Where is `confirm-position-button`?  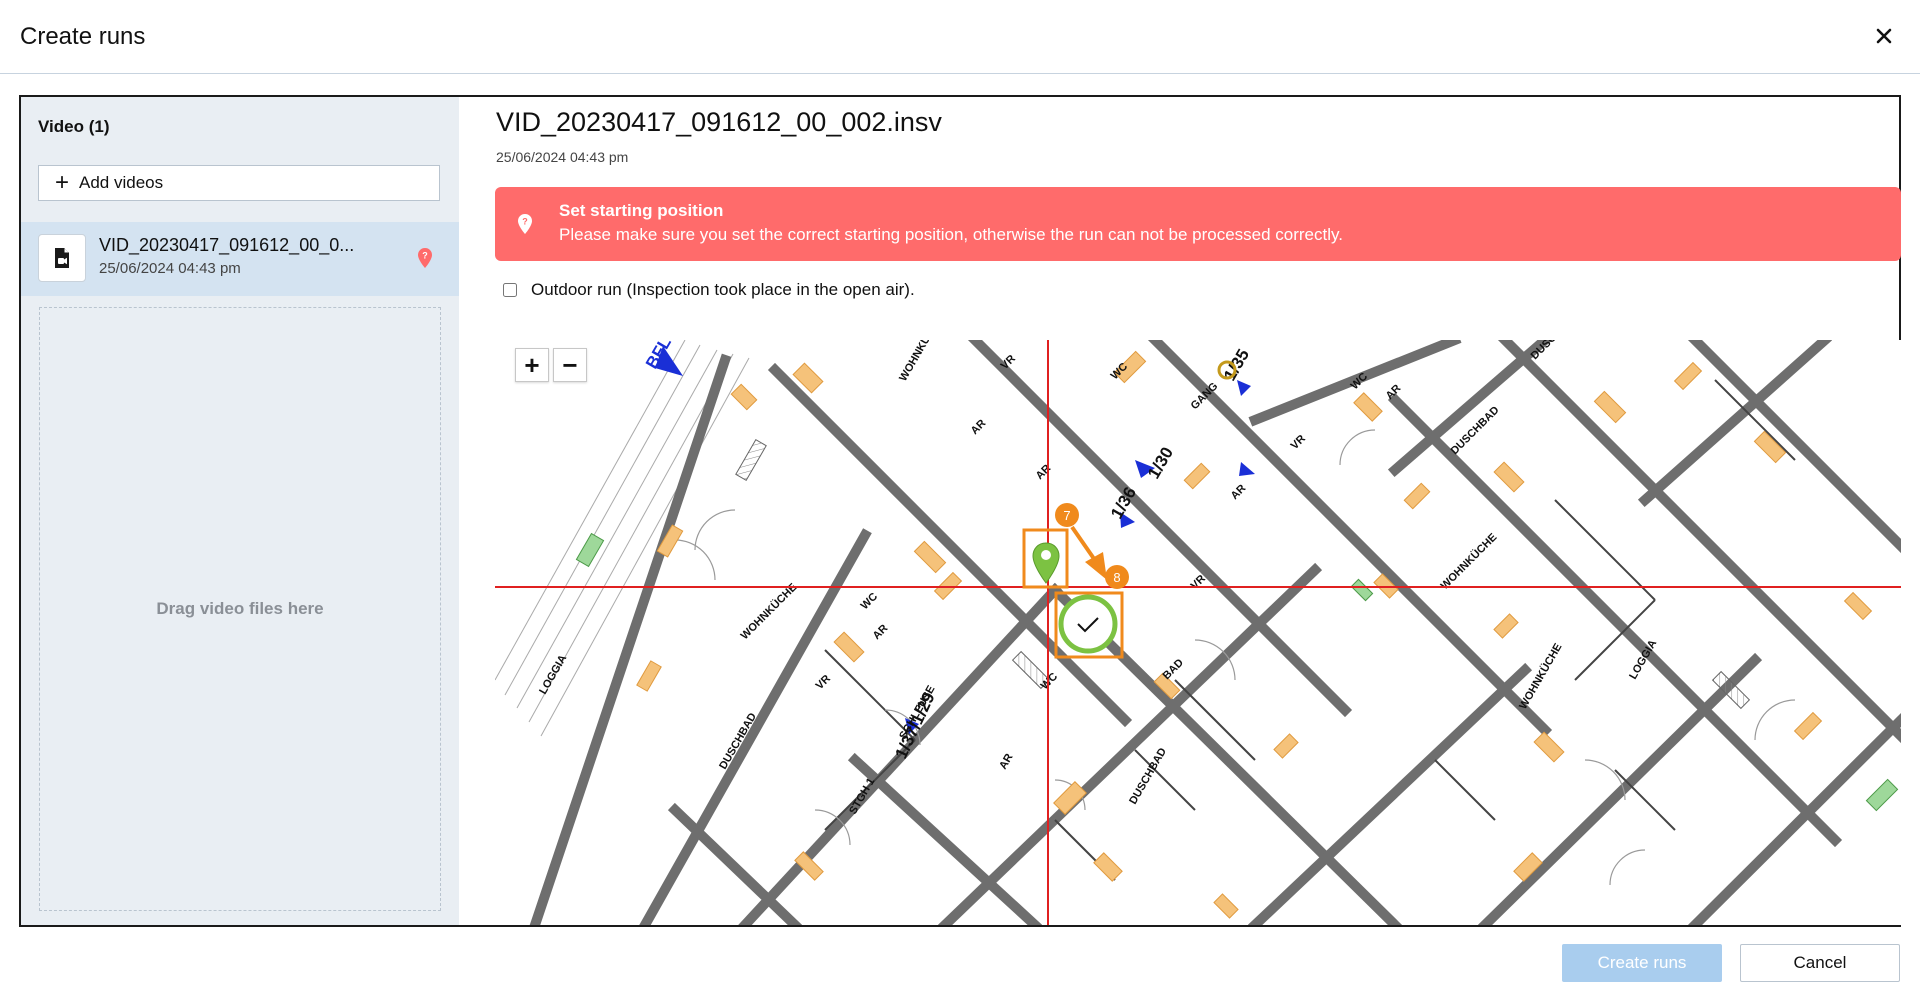 confirm-position-button is located at coordinates (1089, 624).